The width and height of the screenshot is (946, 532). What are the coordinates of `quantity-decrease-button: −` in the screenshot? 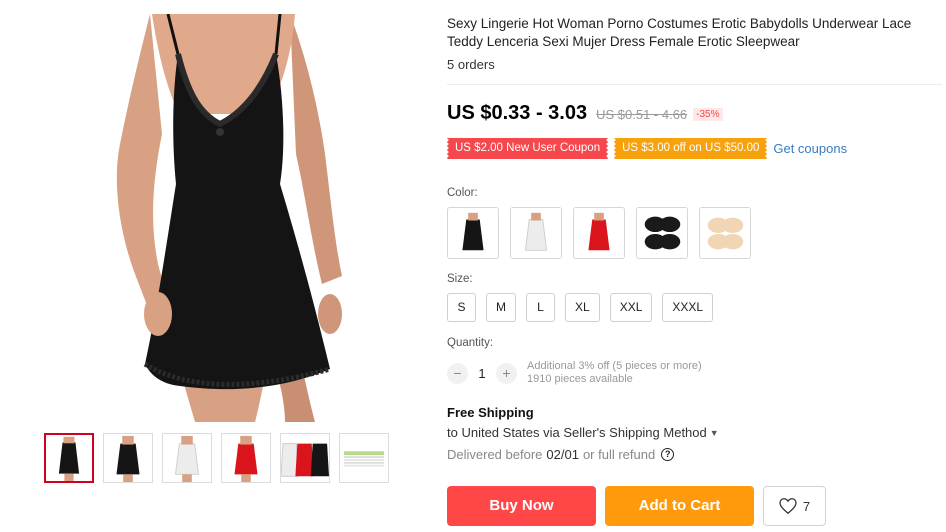 It's located at (457, 373).